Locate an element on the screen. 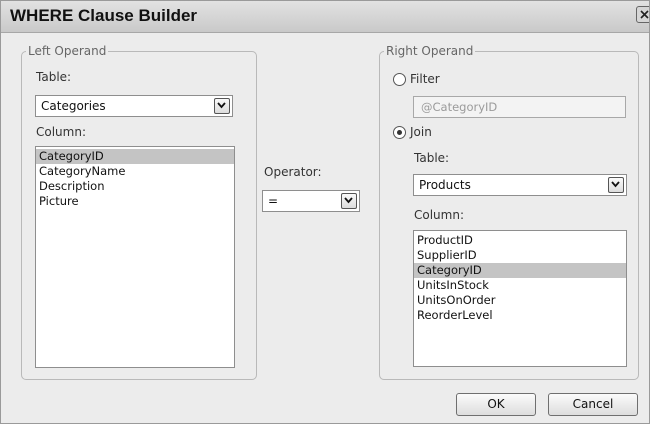 This screenshot has width=650, height=424. window-title: WHERE Clause Builder is located at coordinates (104, 15).